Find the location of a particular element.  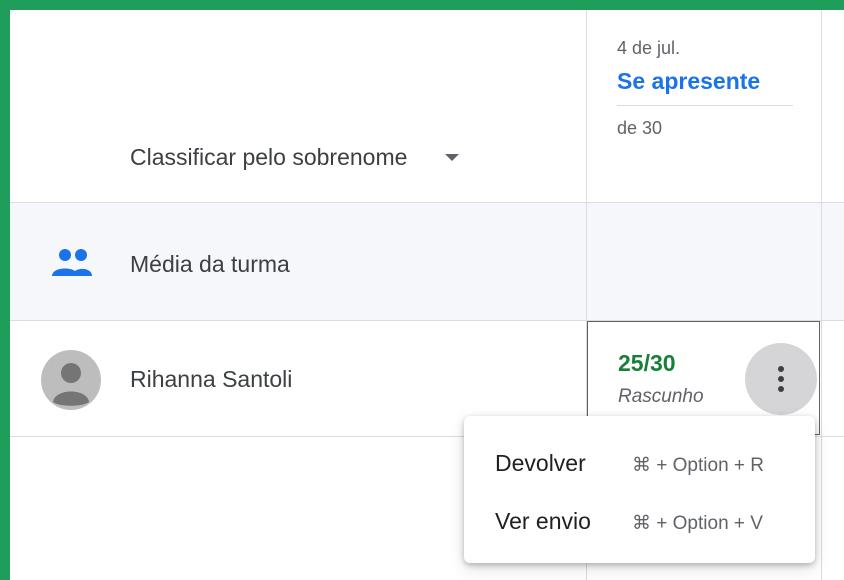

row-divider is located at coordinates (427, 202).